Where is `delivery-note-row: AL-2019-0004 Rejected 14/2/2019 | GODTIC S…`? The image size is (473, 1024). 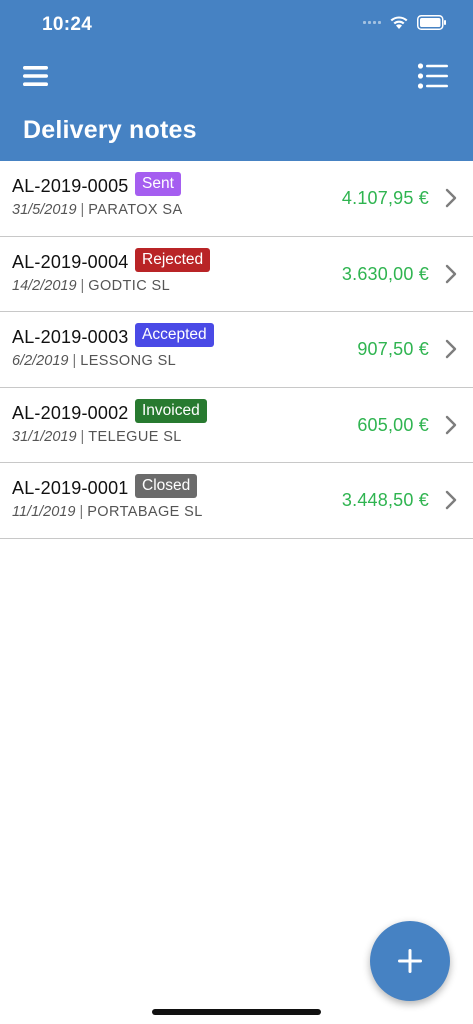
delivery-note-row: AL-2019-0004 Rejected 14/2/2019 | GODTIC S… is located at coordinates (236, 274).